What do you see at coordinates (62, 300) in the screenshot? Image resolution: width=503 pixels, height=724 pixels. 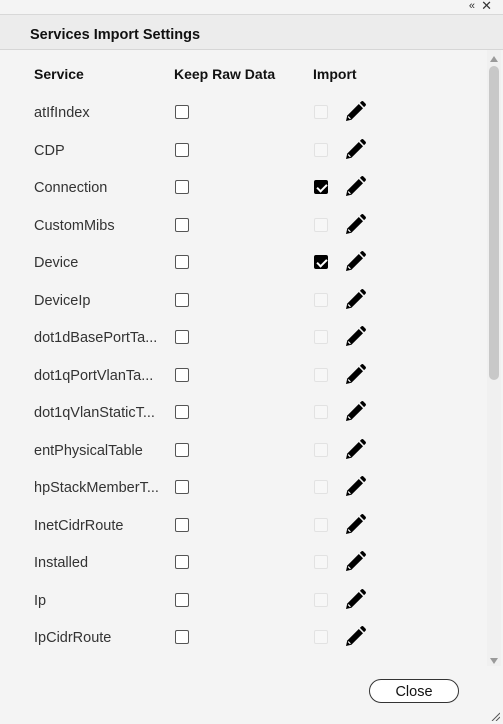 I see `service-name: DeviceIp` at bounding box center [62, 300].